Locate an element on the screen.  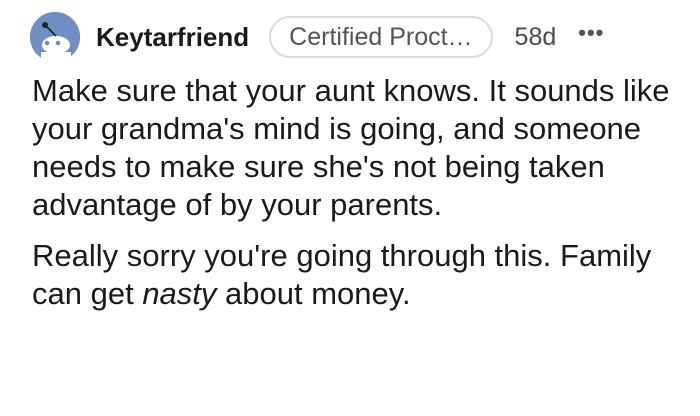
more-options-icon: ••• is located at coordinates (591, 33).